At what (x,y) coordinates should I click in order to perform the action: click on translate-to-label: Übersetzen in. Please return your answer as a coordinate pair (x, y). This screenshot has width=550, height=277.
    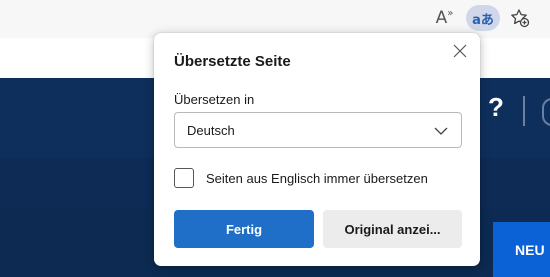
    Looking at the image, I should click on (214, 99).